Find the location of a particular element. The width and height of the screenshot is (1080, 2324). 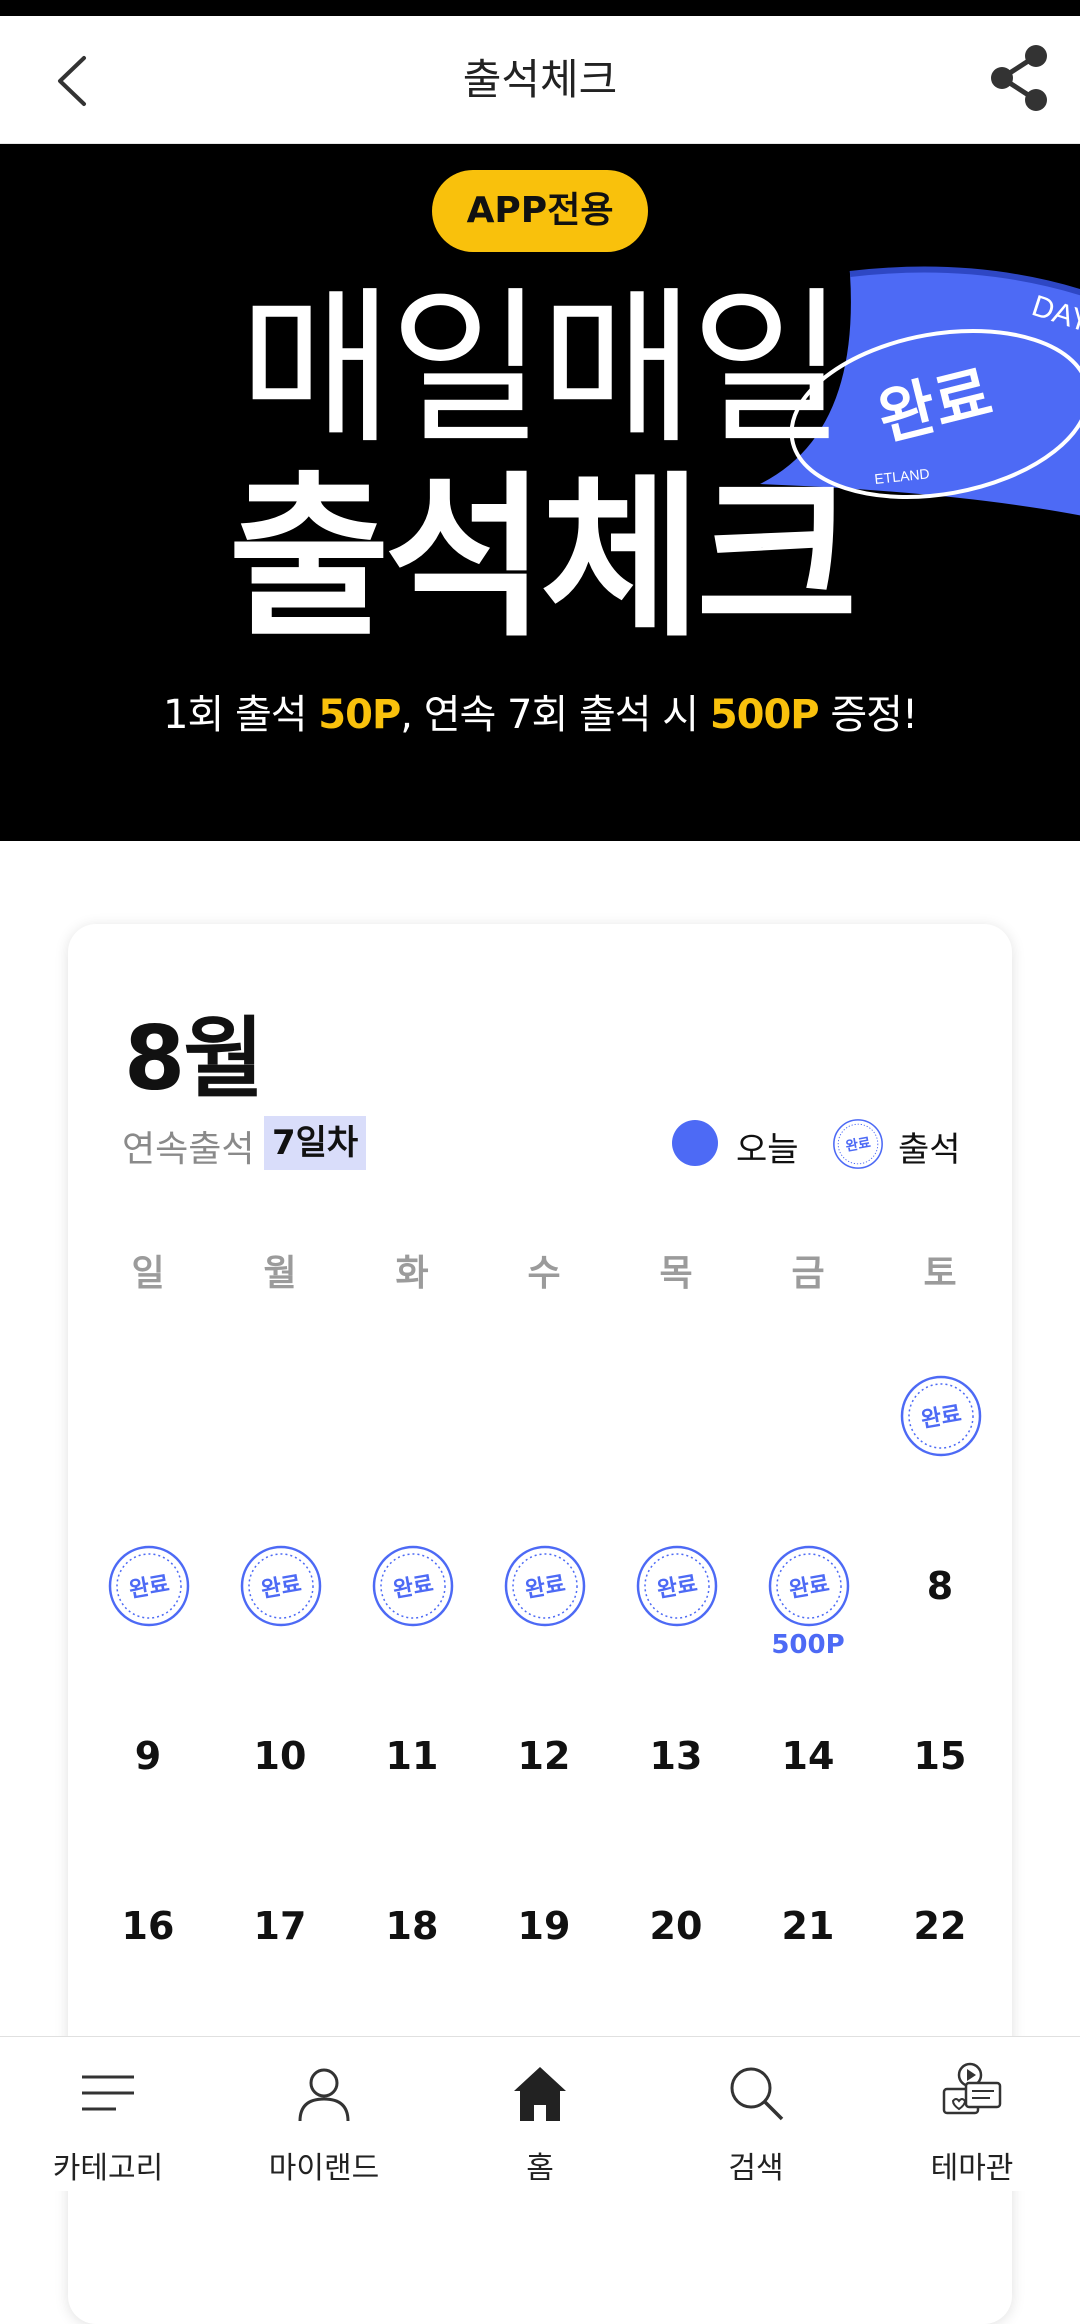

tab-label: 홈 is located at coordinates (540, 2168).